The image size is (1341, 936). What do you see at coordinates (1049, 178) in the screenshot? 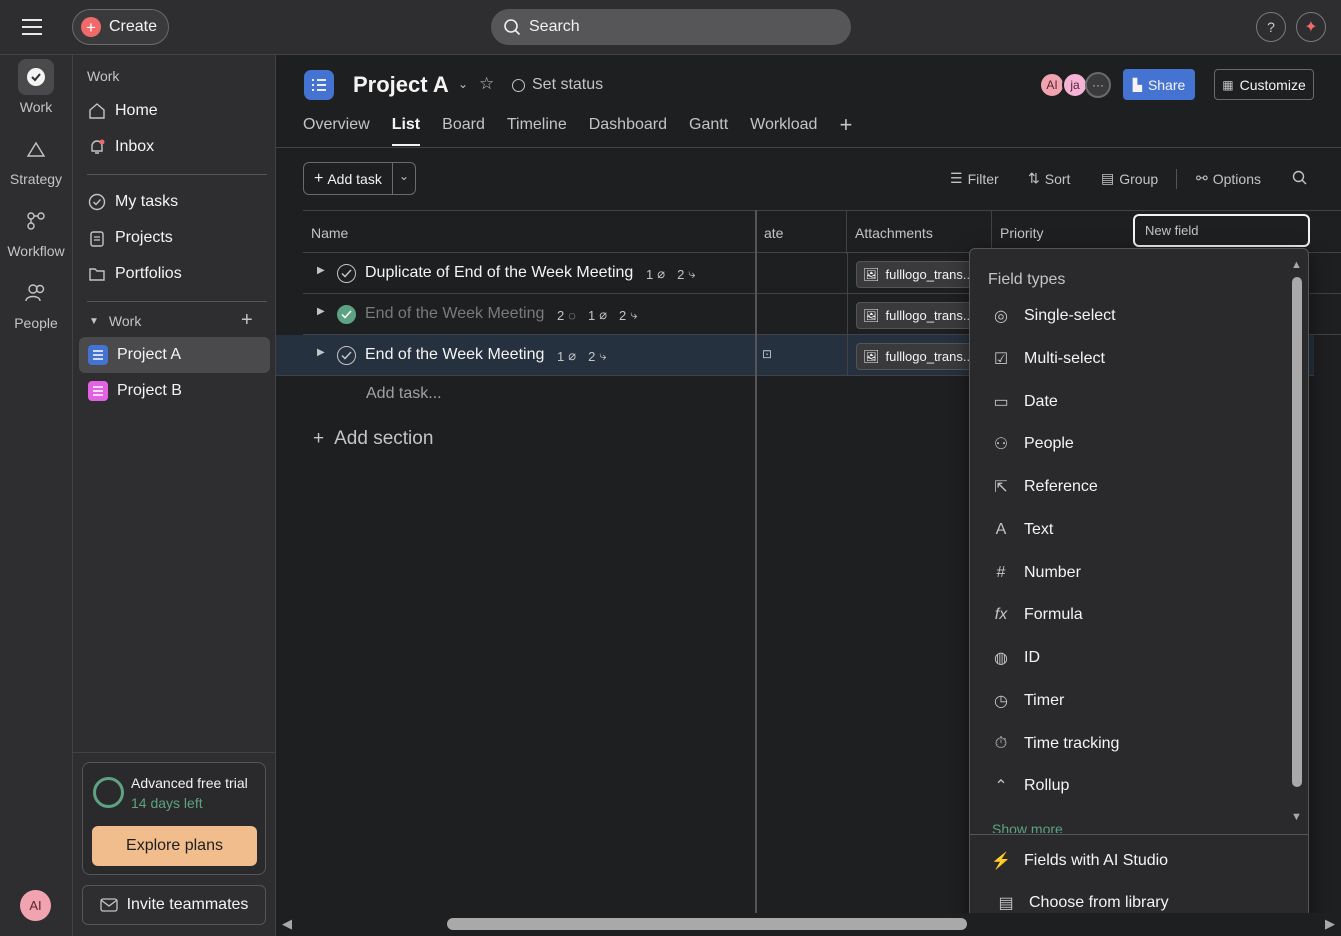
I see `sort-button: ⇅ Sort` at bounding box center [1049, 178].